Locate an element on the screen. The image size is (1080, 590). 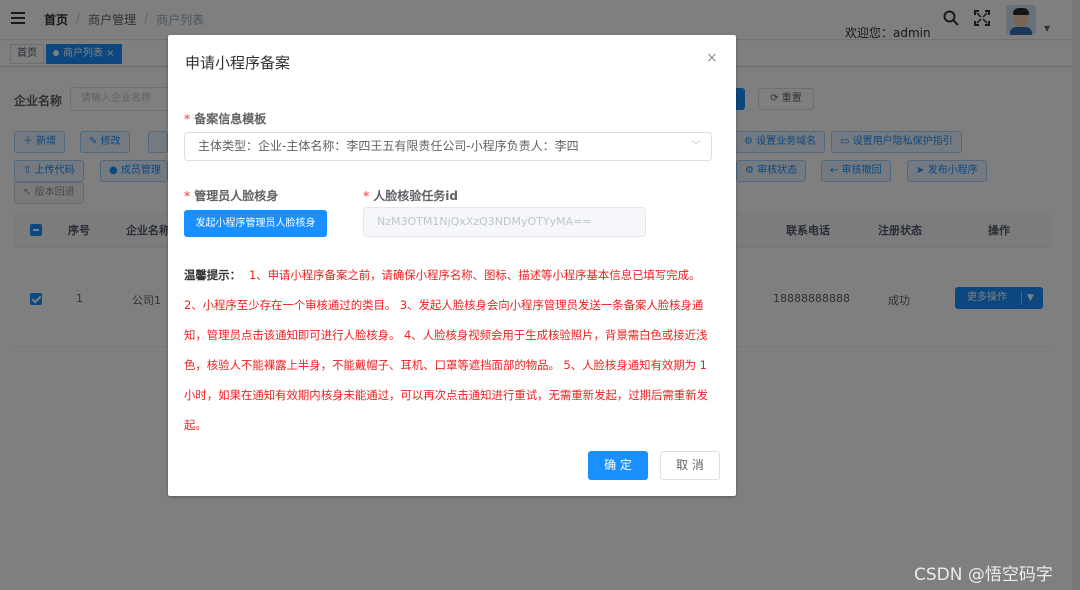
task-id-label: * 人脸核验任务id is located at coordinates (410, 196).